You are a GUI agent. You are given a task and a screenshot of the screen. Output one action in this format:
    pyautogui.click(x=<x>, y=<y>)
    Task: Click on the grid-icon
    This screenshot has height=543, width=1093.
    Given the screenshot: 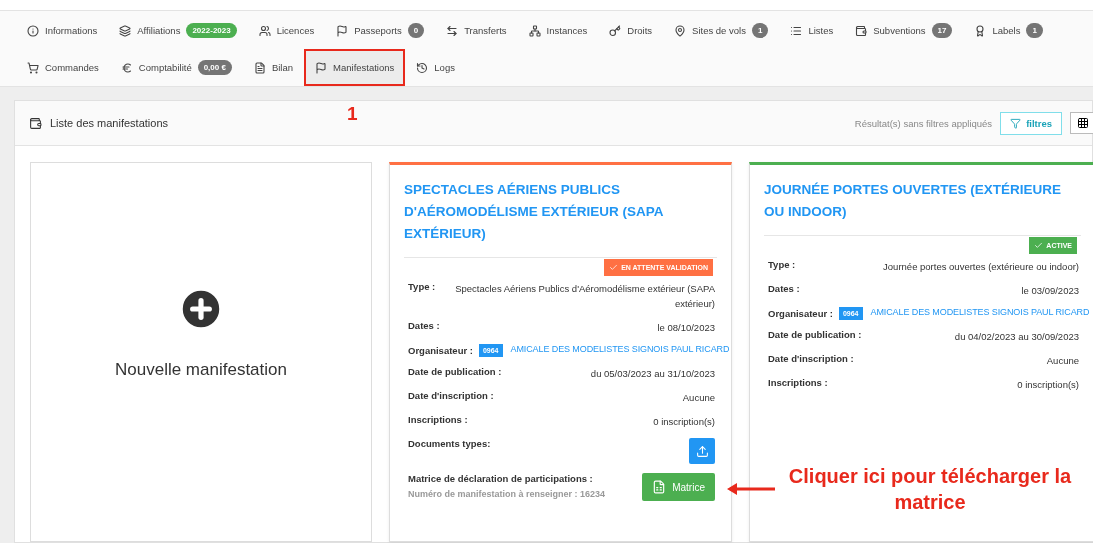 What is the action you would take?
    pyautogui.click(x=1083, y=123)
    